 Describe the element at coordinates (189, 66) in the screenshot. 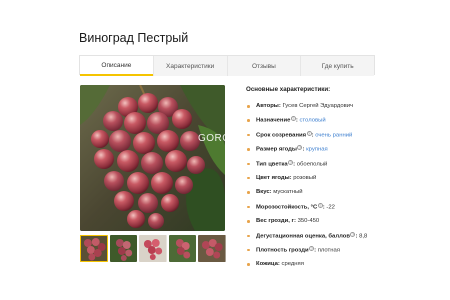

I see `tab-characteristics: Характеристики` at that location.